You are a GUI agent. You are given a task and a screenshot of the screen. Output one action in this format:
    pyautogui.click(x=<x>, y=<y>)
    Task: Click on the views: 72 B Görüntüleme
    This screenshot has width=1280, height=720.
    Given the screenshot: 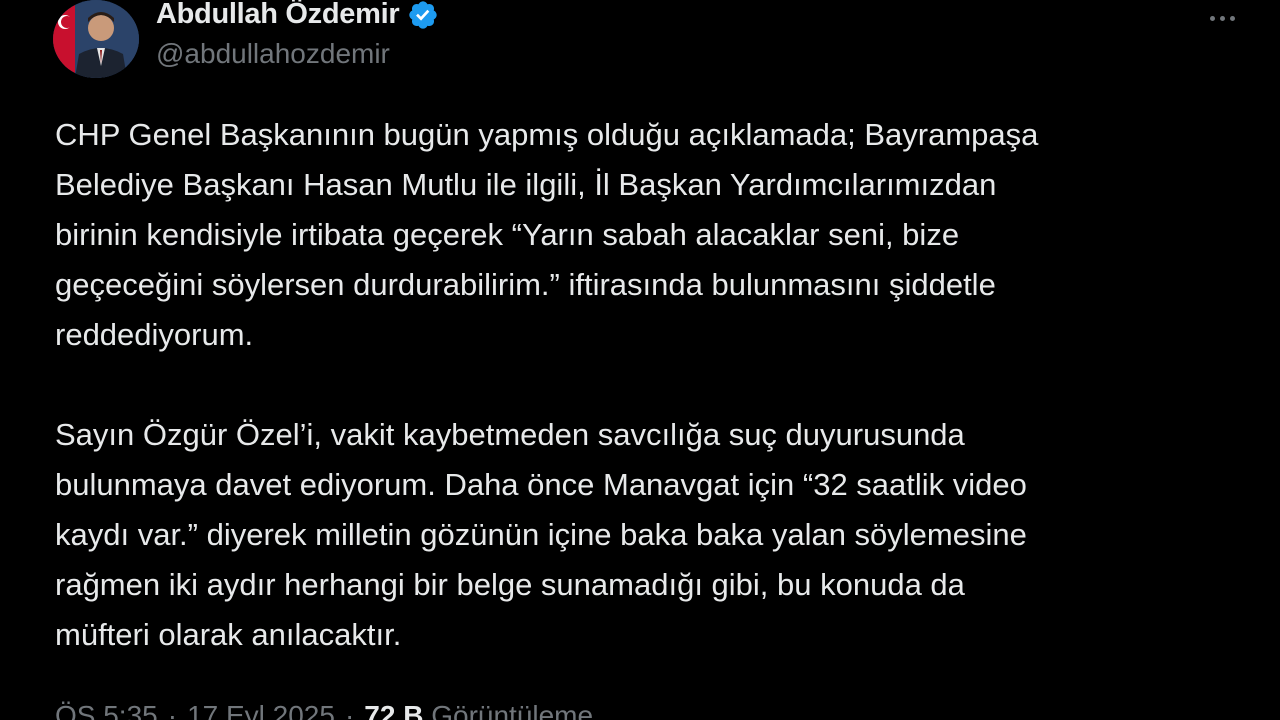 What is the action you would take?
    pyautogui.click(x=478, y=710)
    